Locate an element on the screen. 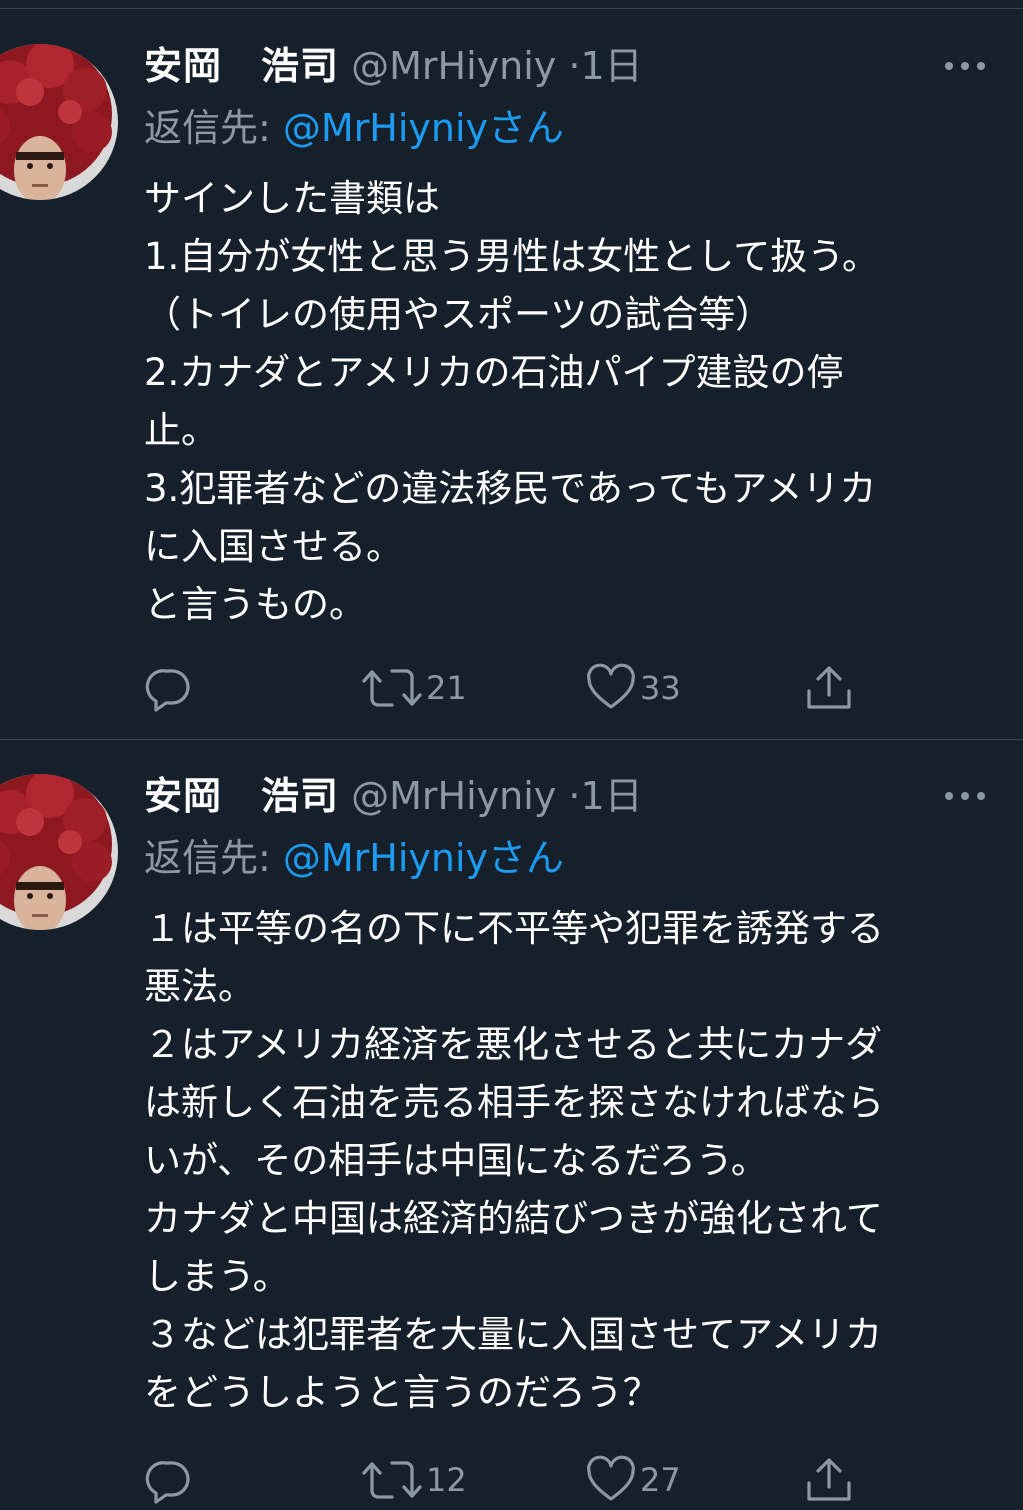 This screenshot has height=1510, width=1023. tweet-text-line: ３などは犯罪者を大量に入国させてアメリカ is located at coordinates (513, 1334).